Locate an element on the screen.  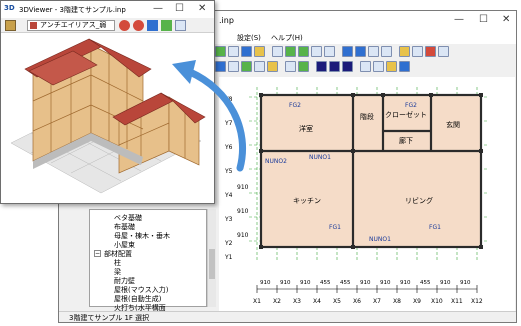
x-axis-label: X12 is located at coordinates (477, 301).